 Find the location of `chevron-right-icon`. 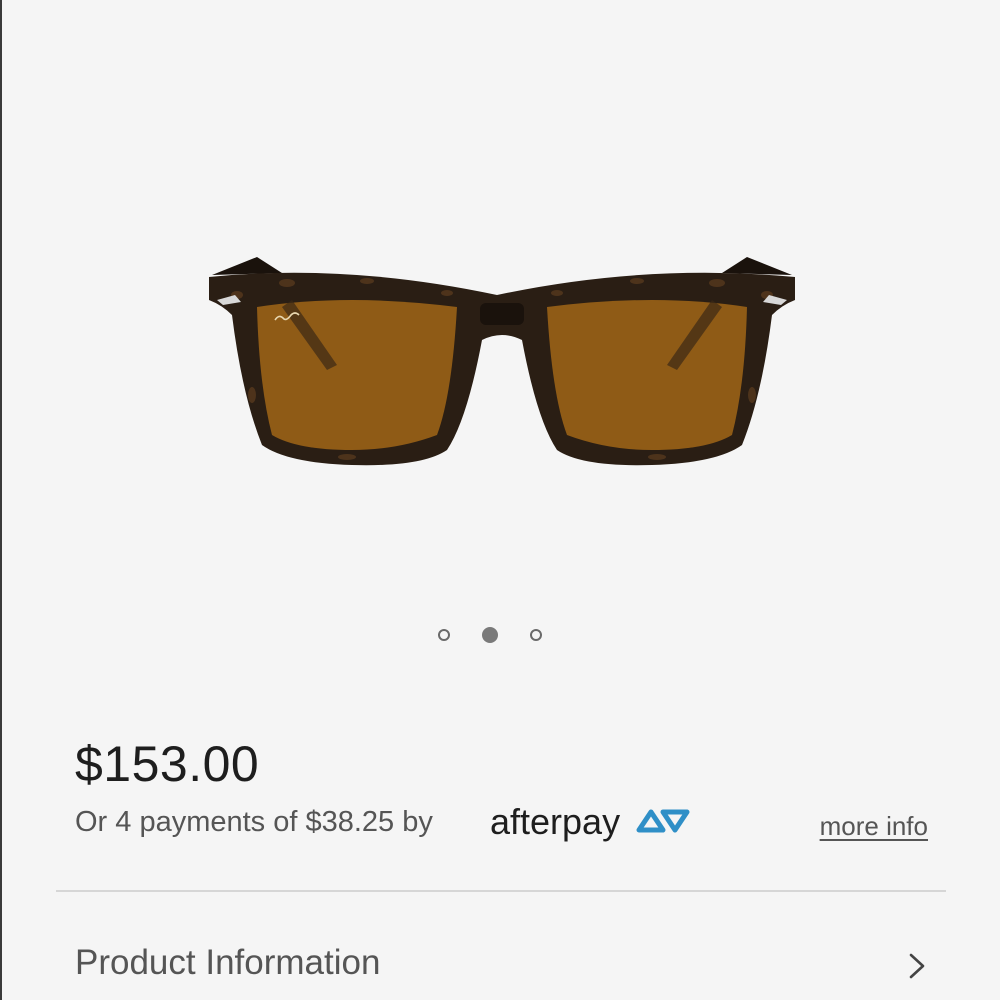

chevron-right-icon is located at coordinates (917, 966).